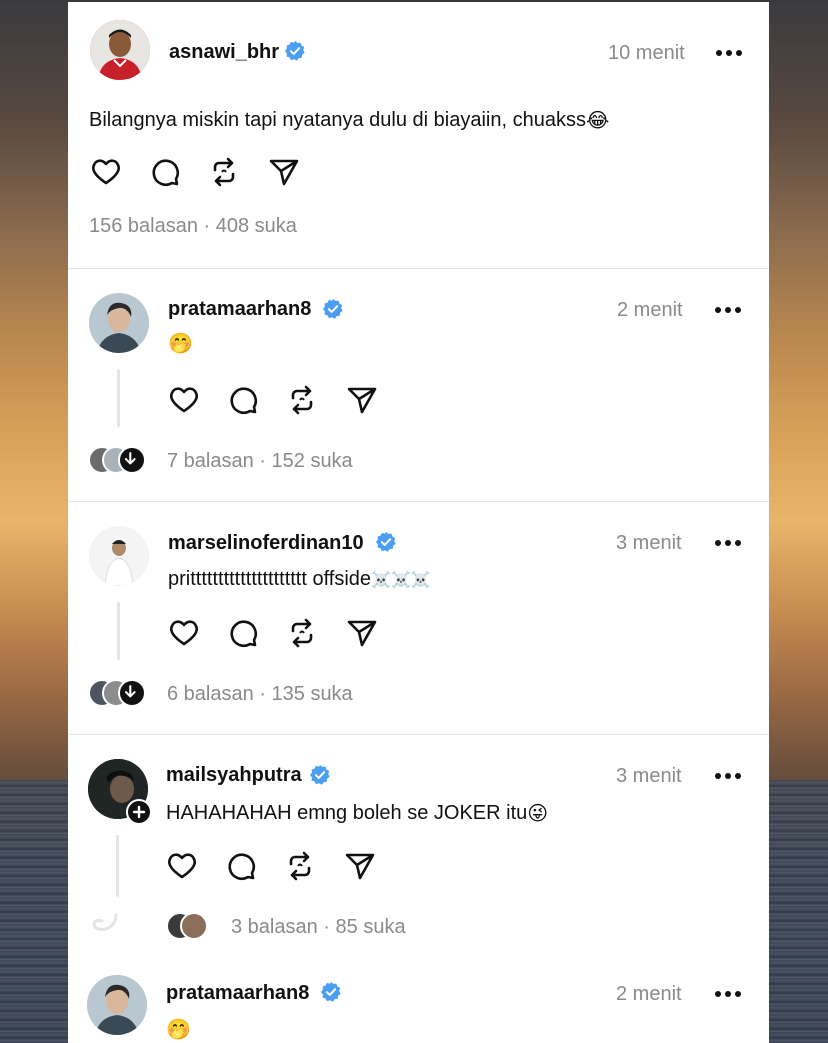 Image resolution: width=828 pixels, height=1043 pixels. Describe the element at coordinates (105, 922) in the screenshot. I see `thread-curve-icon` at that location.